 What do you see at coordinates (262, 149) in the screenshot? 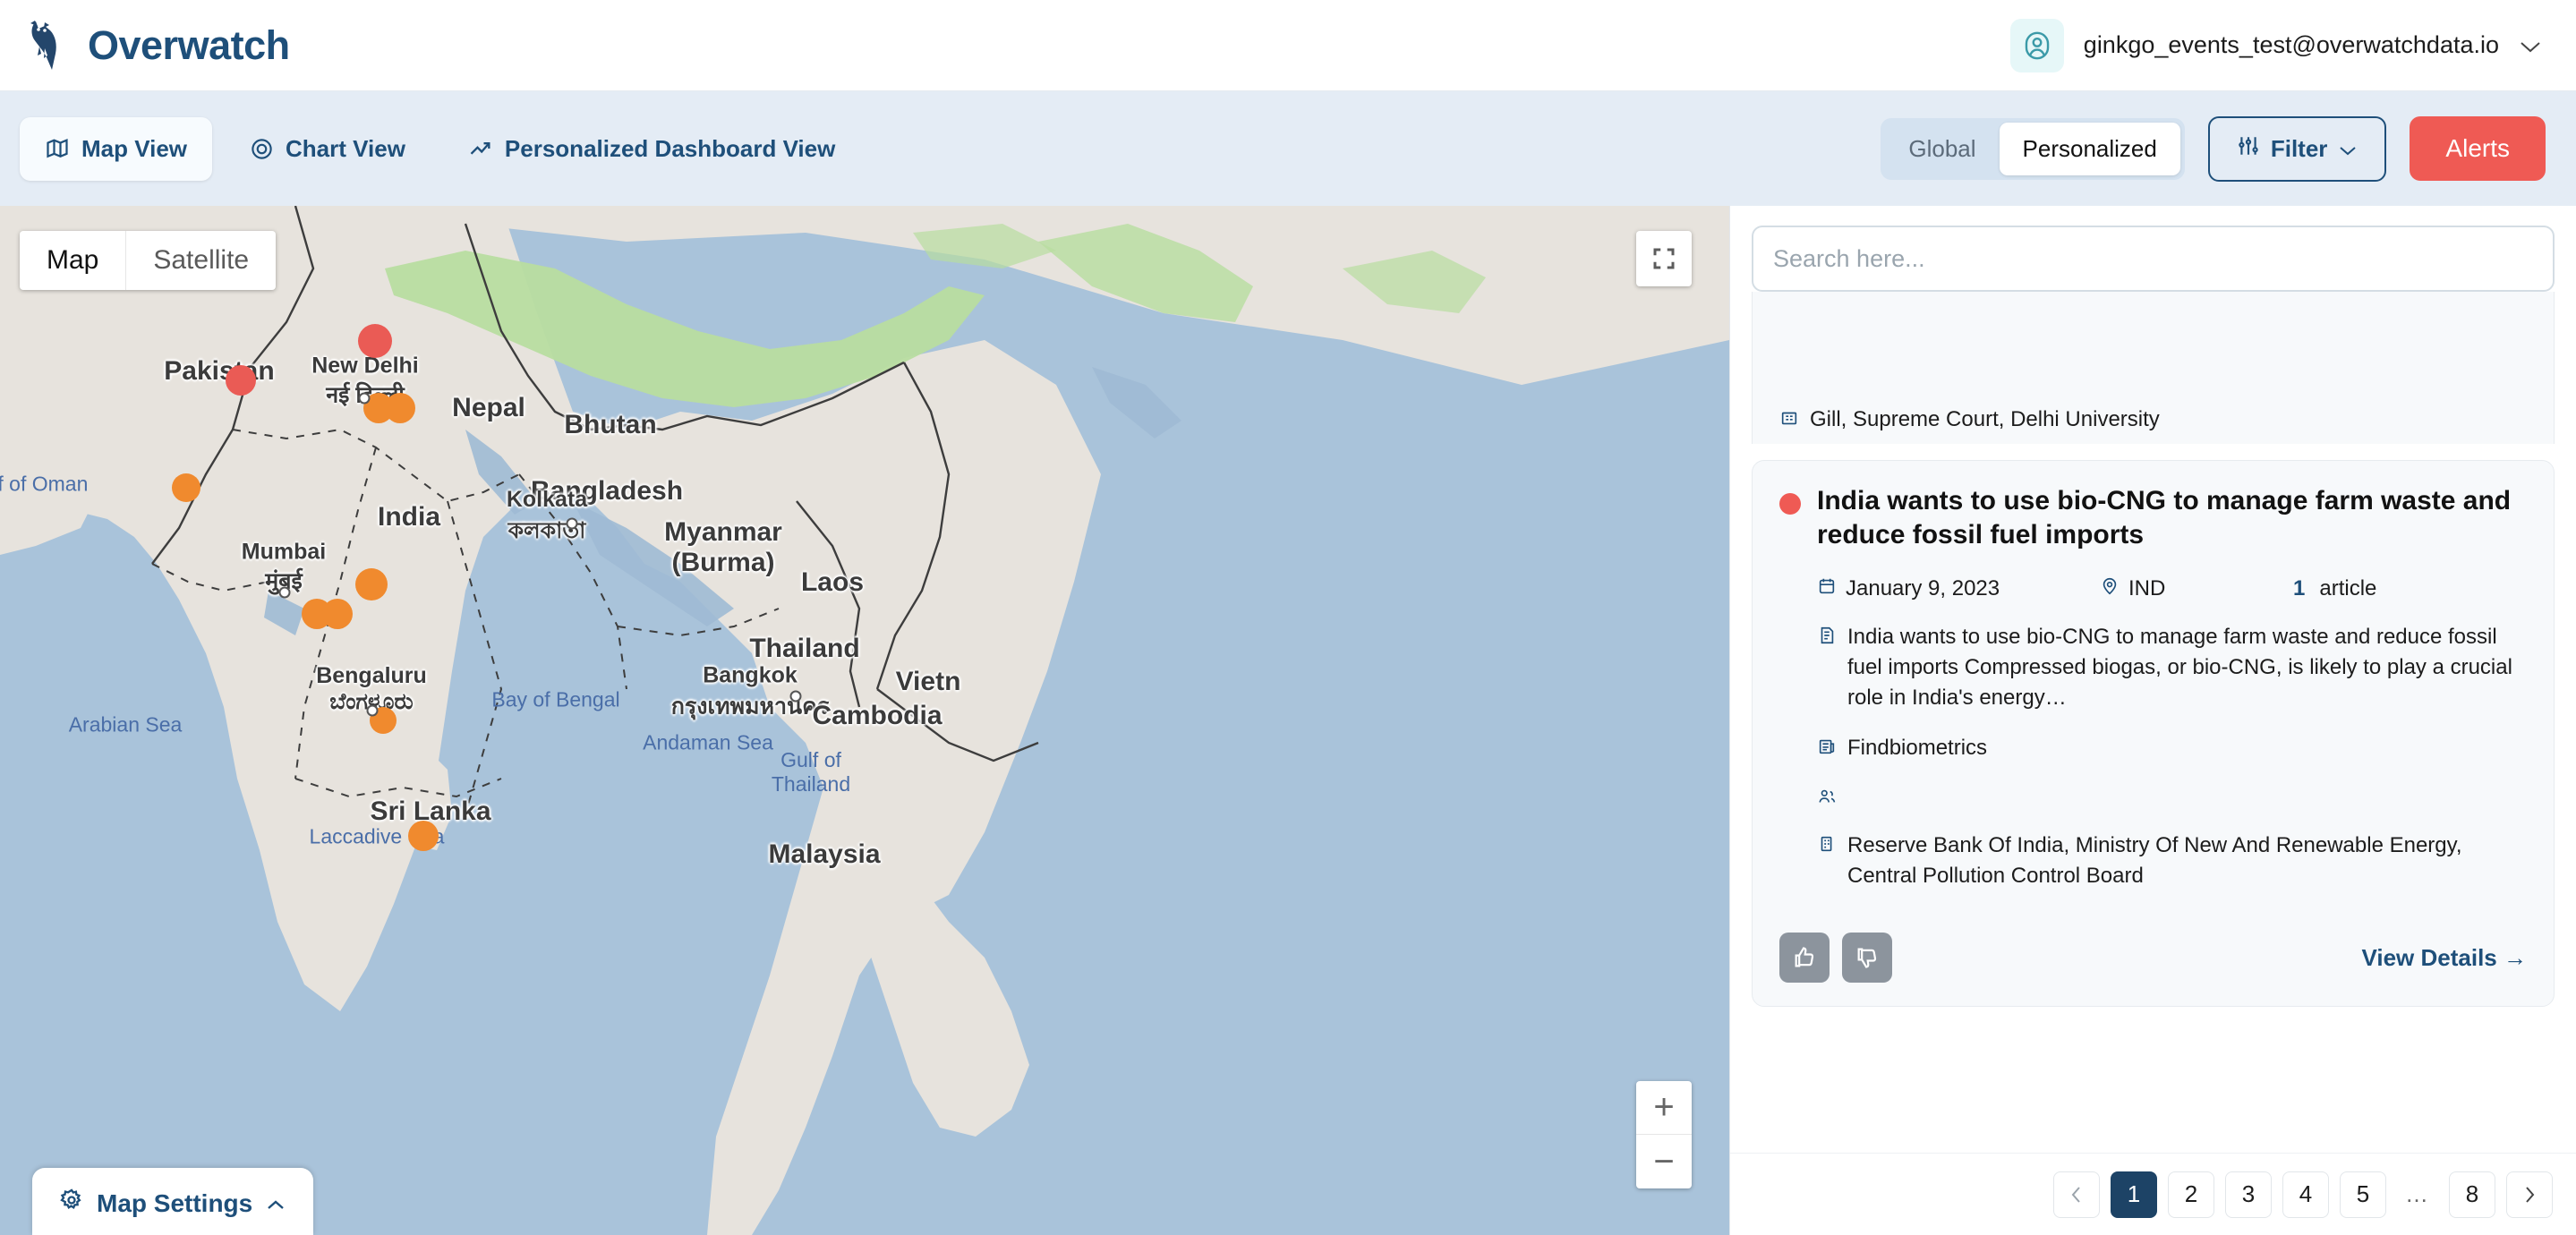
I see `target-icon` at bounding box center [262, 149].